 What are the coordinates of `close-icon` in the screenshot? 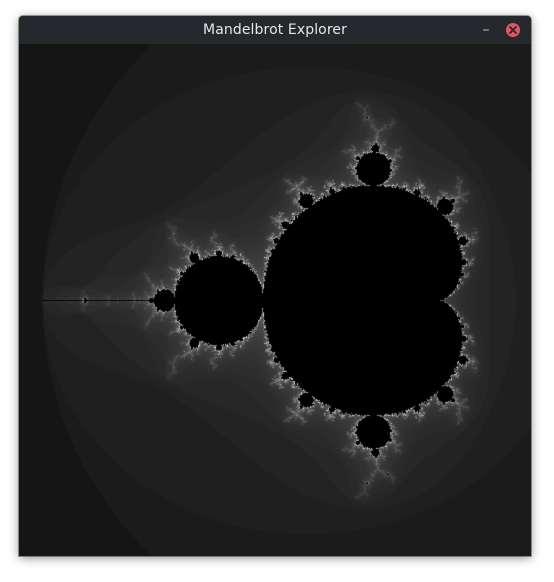 It's located at (513, 30).